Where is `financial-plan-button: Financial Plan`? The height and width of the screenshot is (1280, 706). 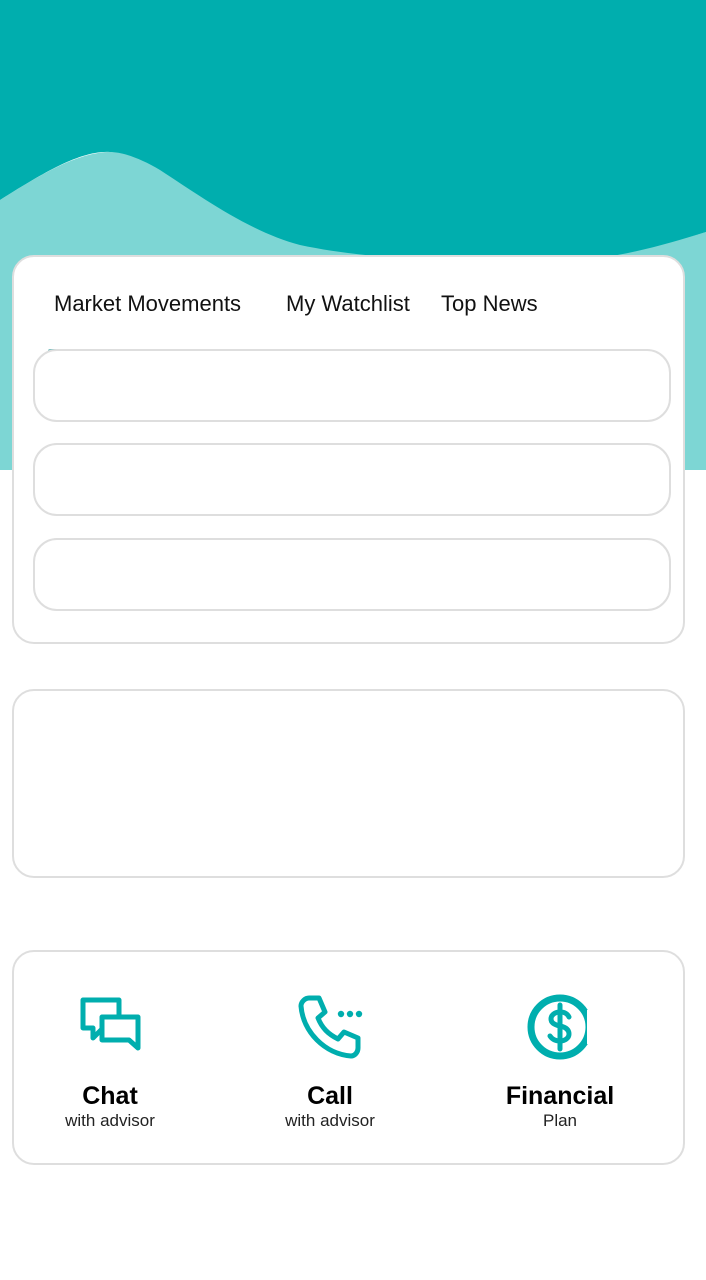
financial-plan-button: Financial Plan is located at coordinates (560, 1062).